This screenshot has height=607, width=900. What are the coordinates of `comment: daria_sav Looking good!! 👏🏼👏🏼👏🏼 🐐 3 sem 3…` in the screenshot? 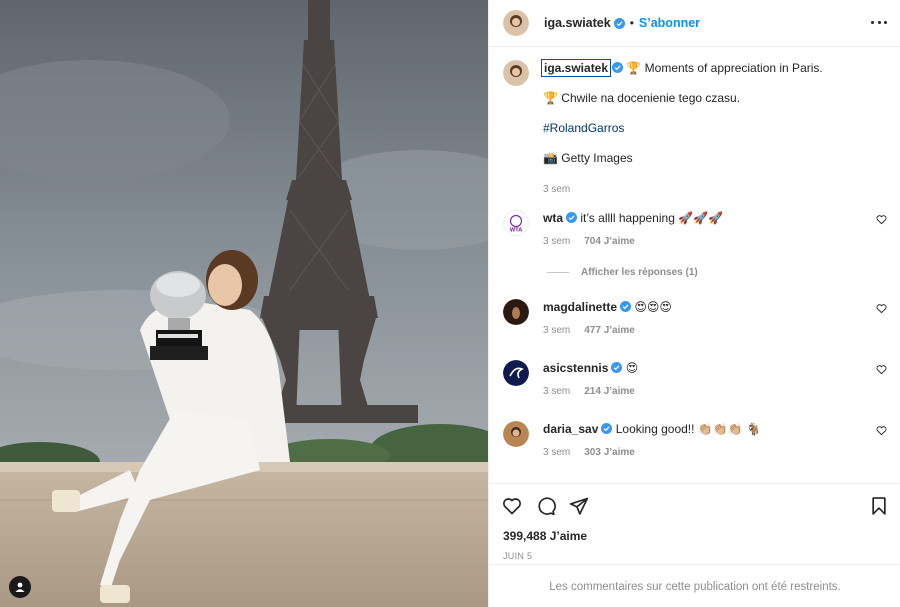 It's located at (695, 446).